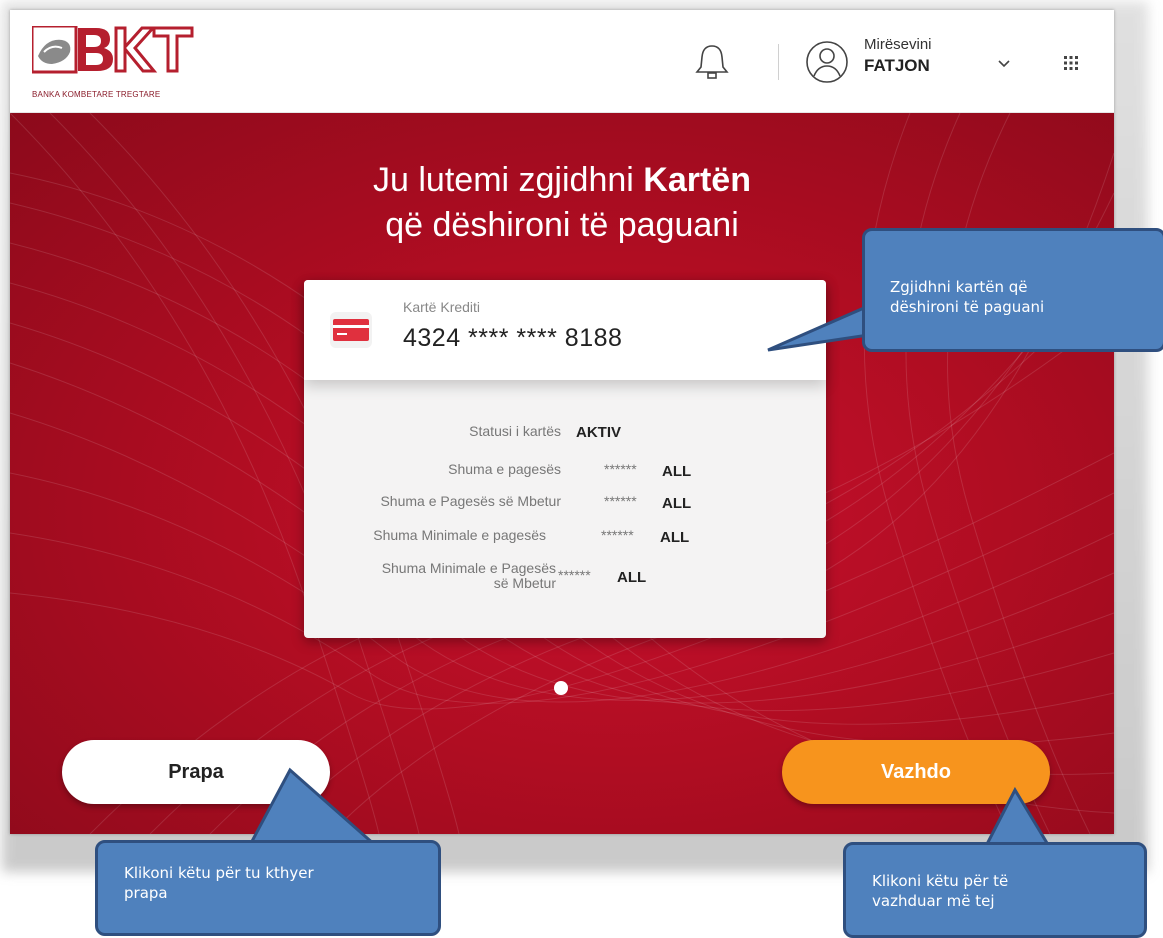 This screenshot has width=1163, height=938. I want to click on credit-card-selector: Kartë Krediti 4324 **** **** 8188, so click(565, 330).